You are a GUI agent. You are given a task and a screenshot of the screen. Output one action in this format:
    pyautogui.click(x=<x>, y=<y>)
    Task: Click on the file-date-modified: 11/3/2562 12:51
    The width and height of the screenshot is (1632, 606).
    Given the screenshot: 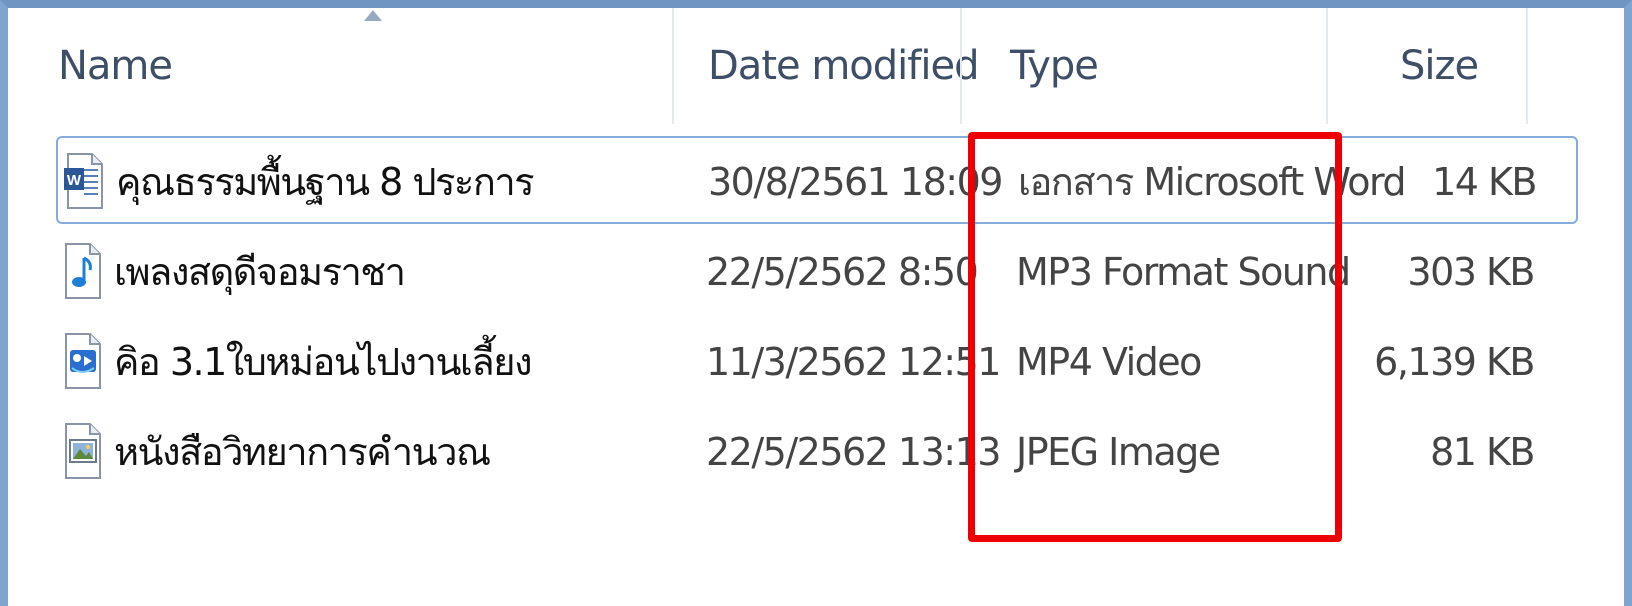 What is the action you would take?
    pyautogui.click(x=853, y=362)
    